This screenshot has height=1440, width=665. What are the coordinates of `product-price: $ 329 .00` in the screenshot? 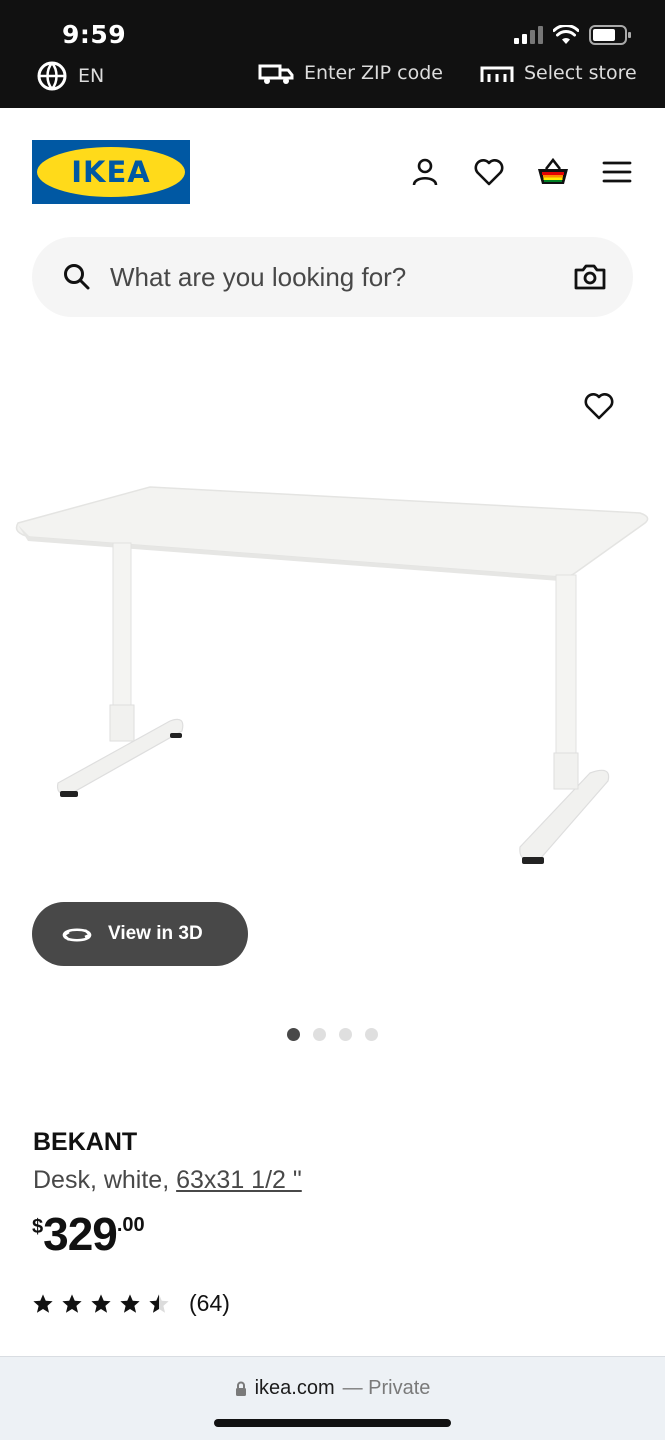 It's located at (88, 1234).